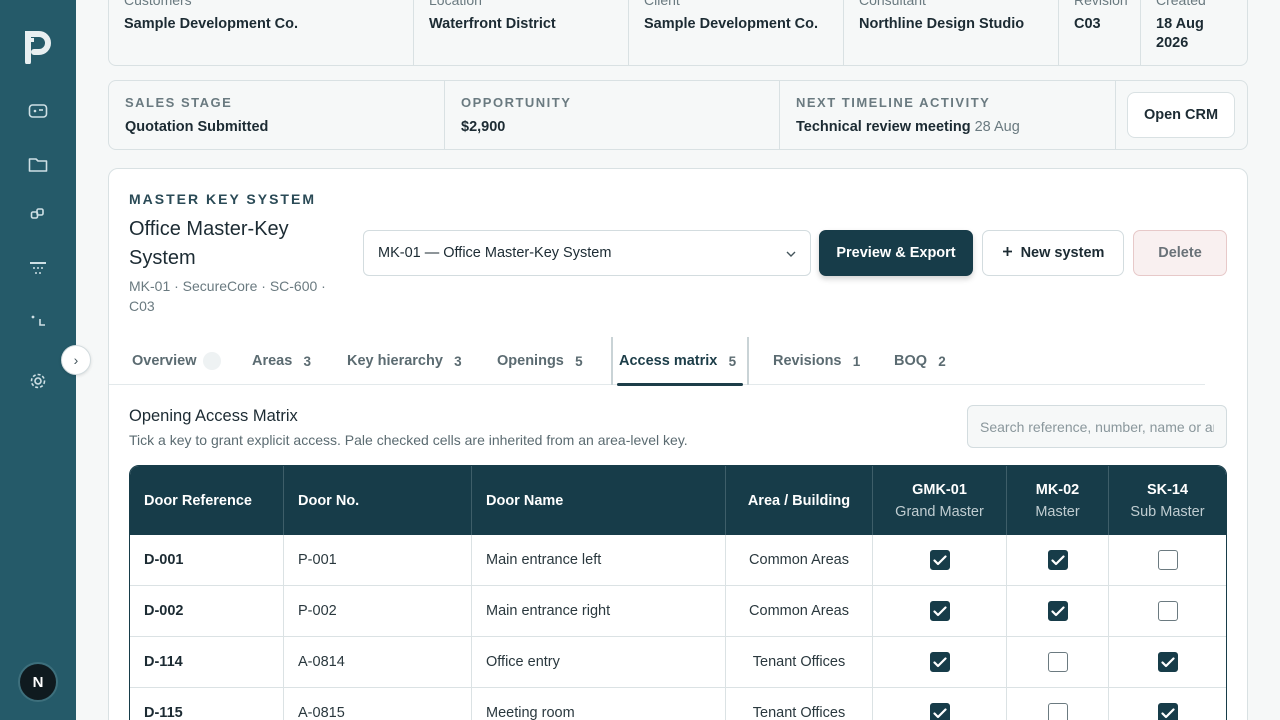 This screenshot has width=1280, height=720. What do you see at coordinates (856, 361) in the screenshot?
I see `tab-count: 1` at bounding box center [856, 361].